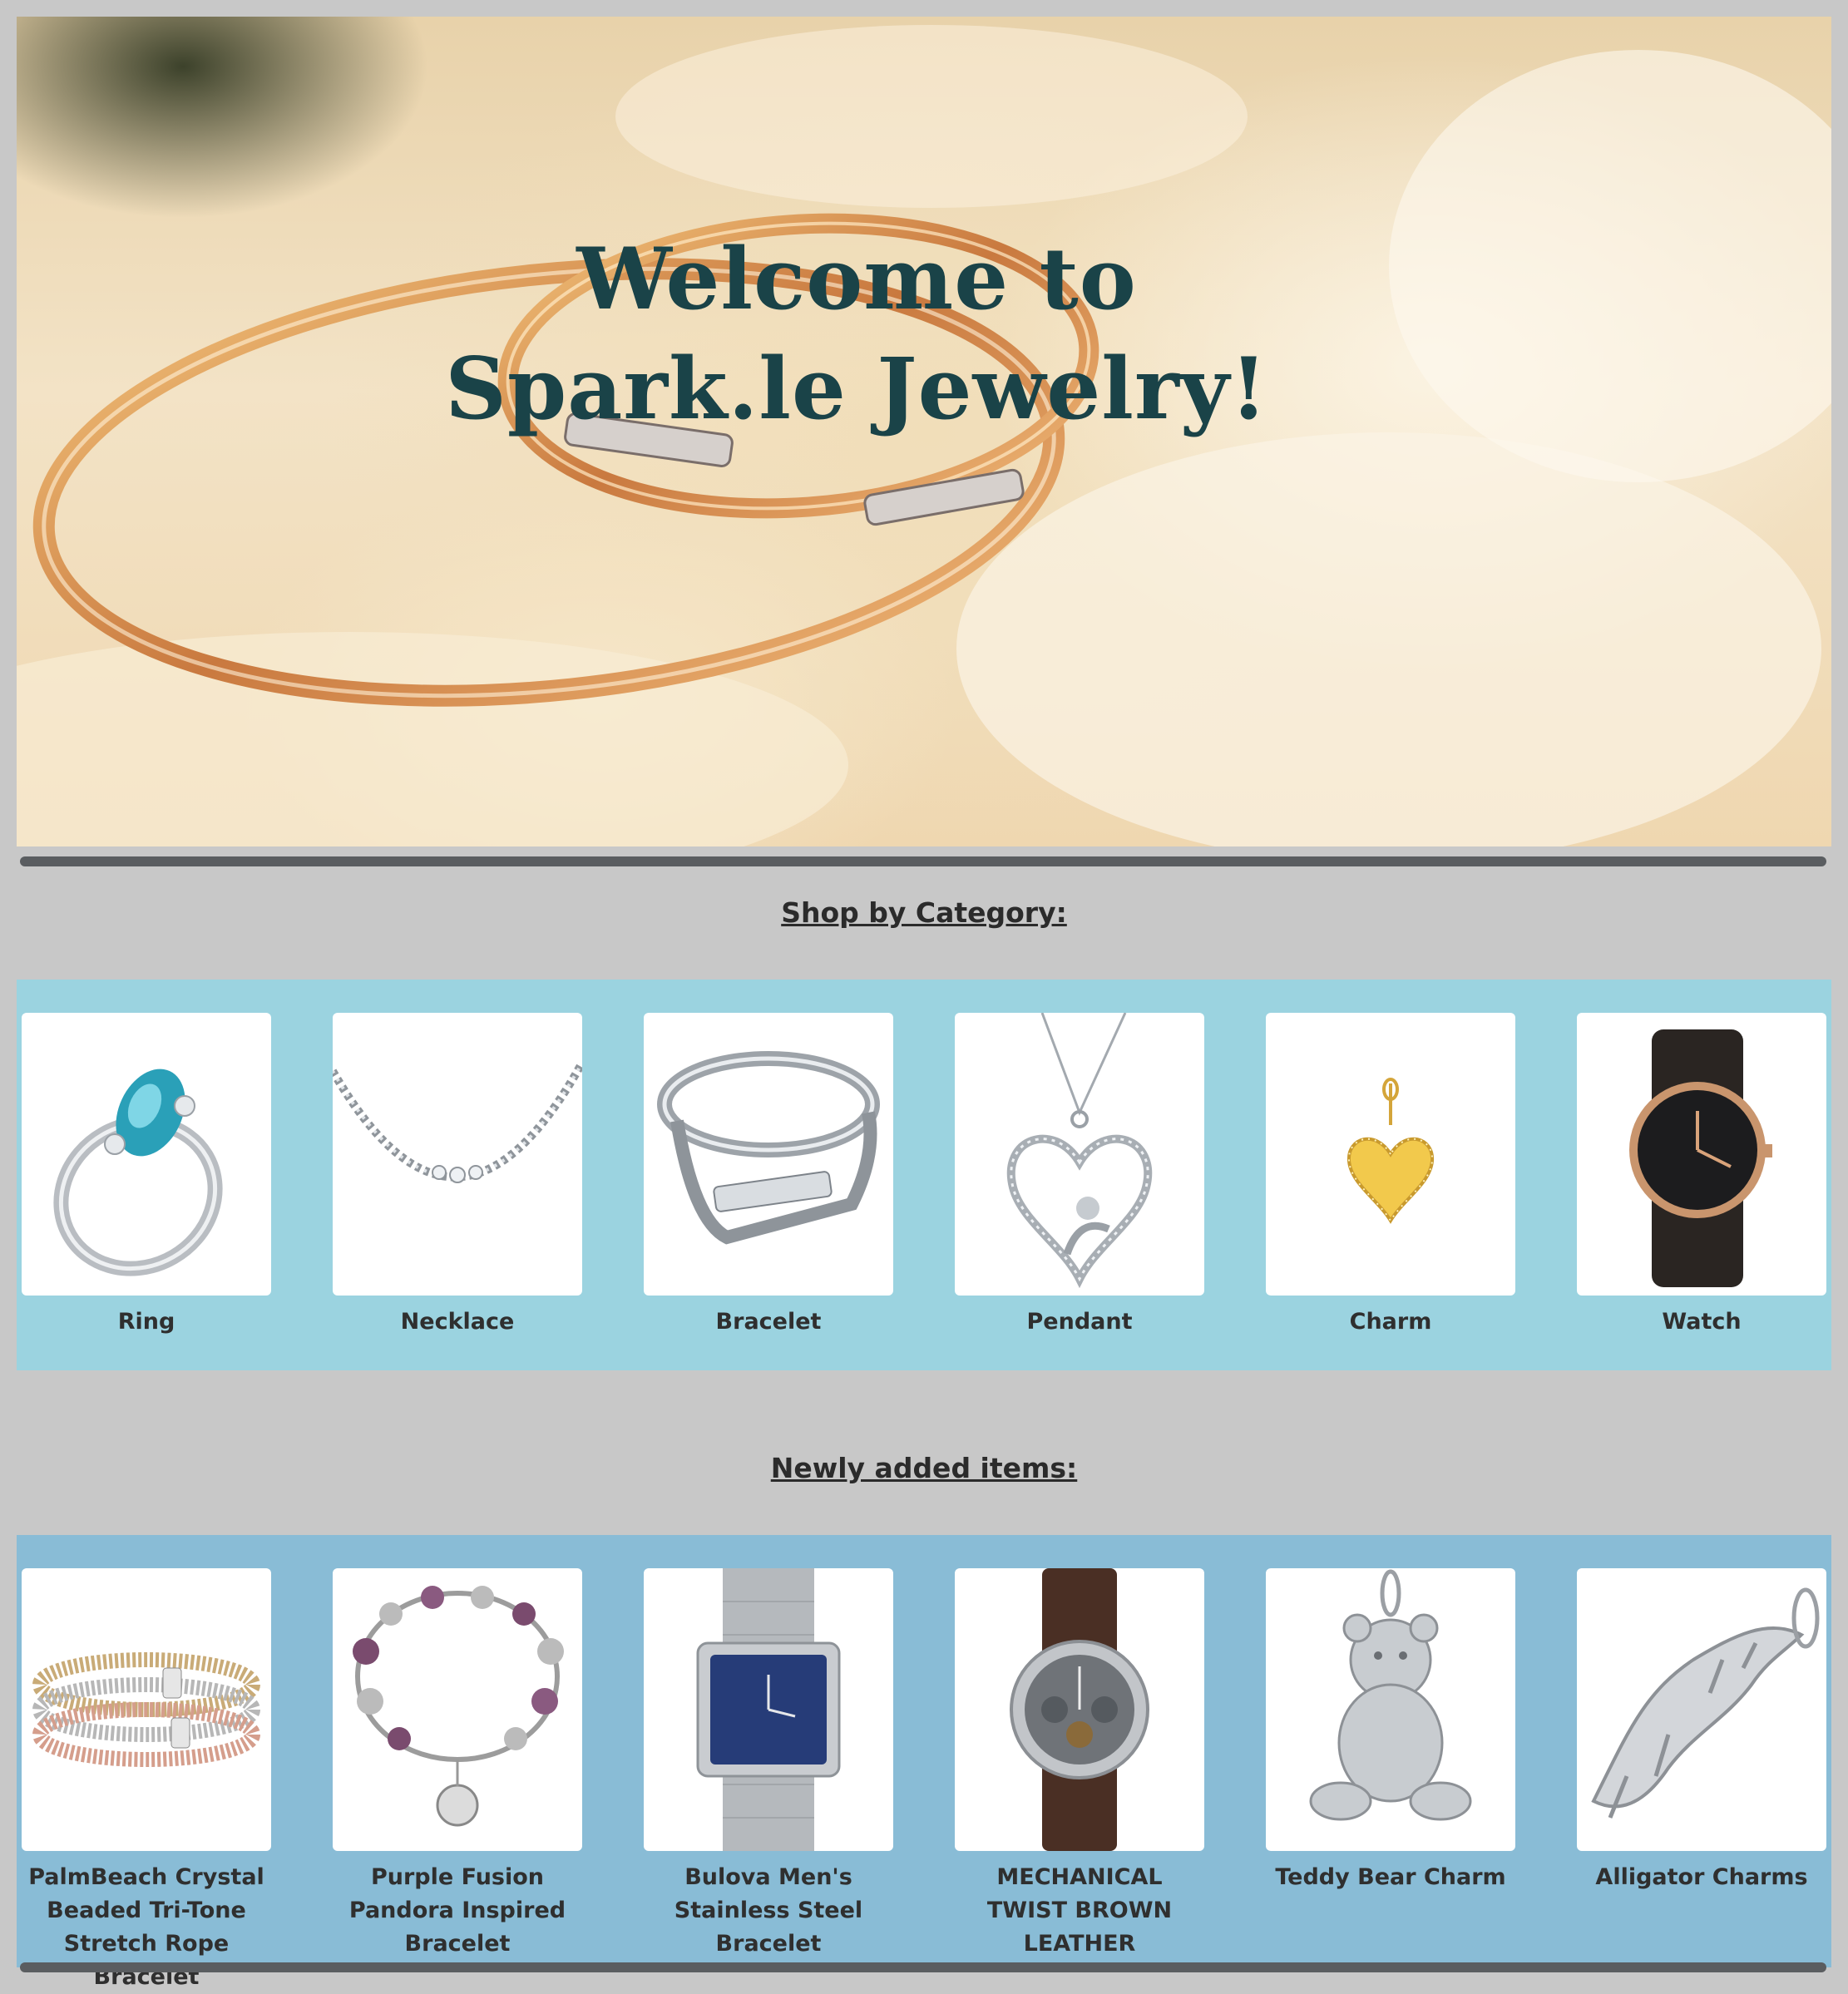 This screenshot has width=1848, height=1994. I want to click on ring-icon, so click(138, 1172).